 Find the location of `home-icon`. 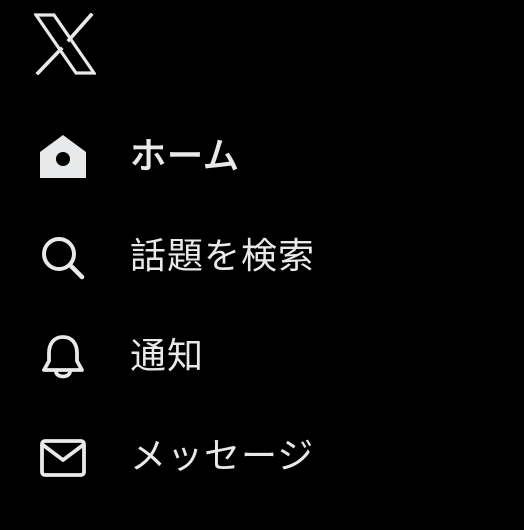

home-icon is located at coordinates (63, 157).